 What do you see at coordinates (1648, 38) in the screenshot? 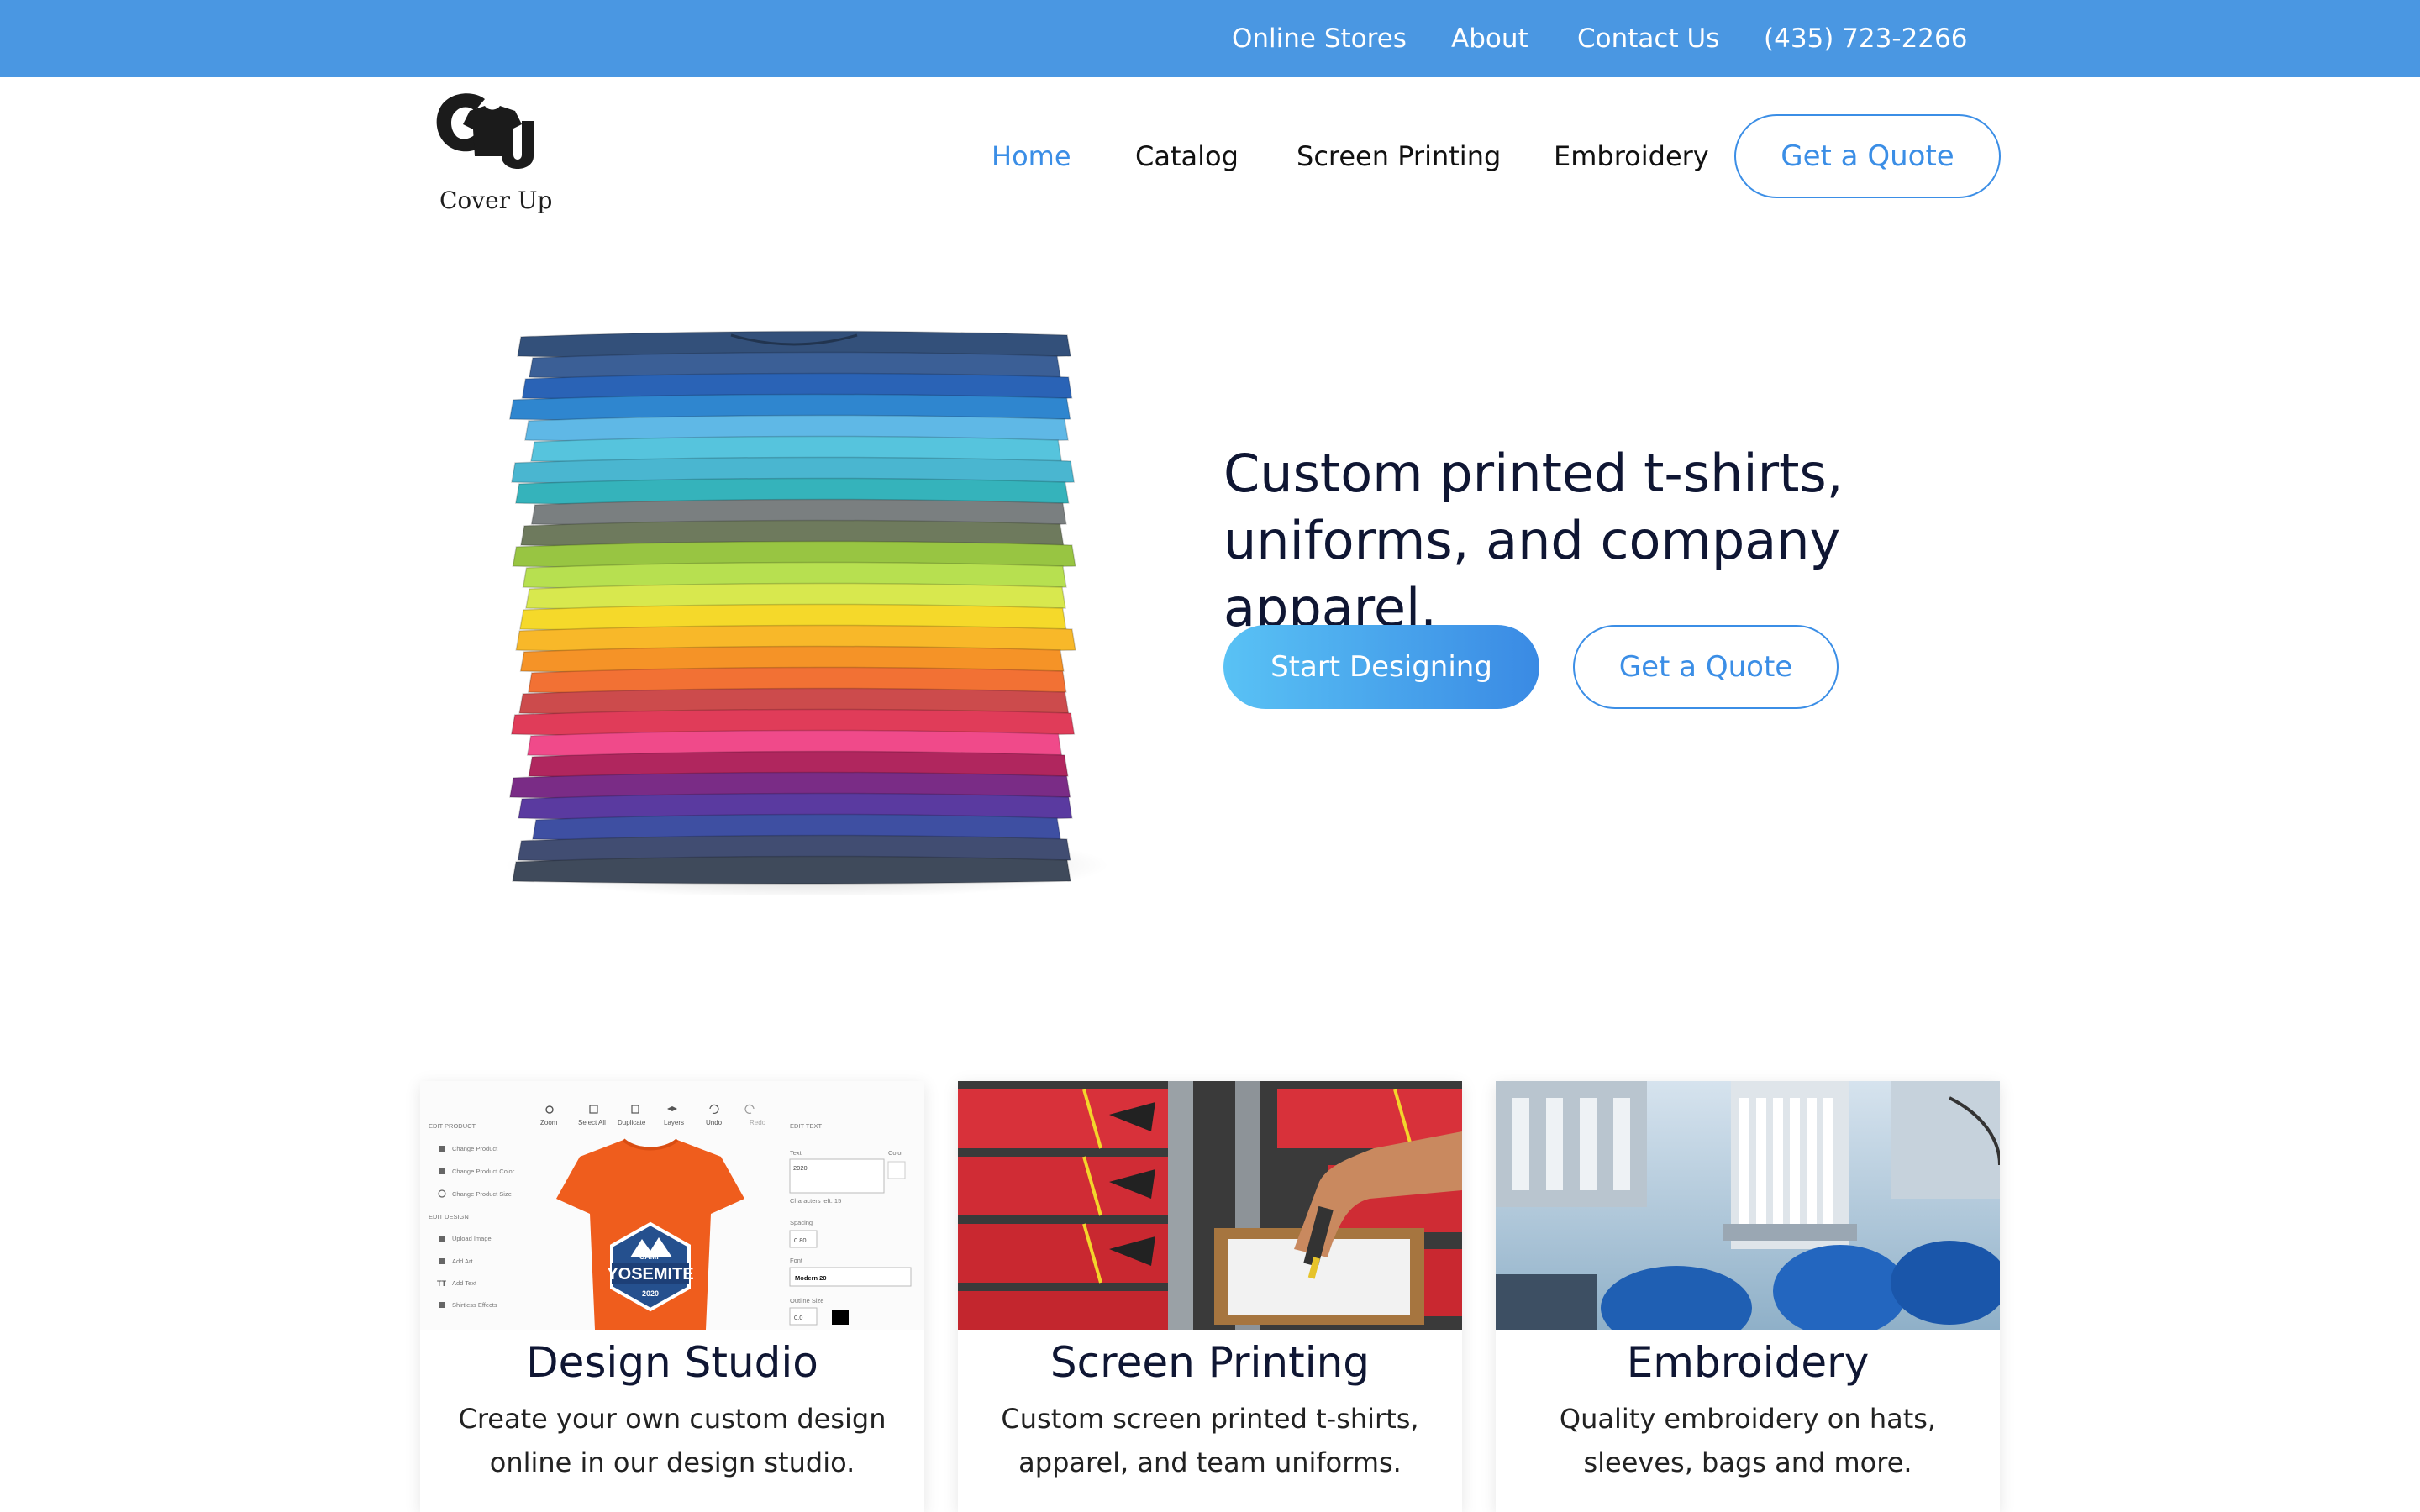
I see `contact-us-link: Contact Us` at bounding box center [1648, 38].